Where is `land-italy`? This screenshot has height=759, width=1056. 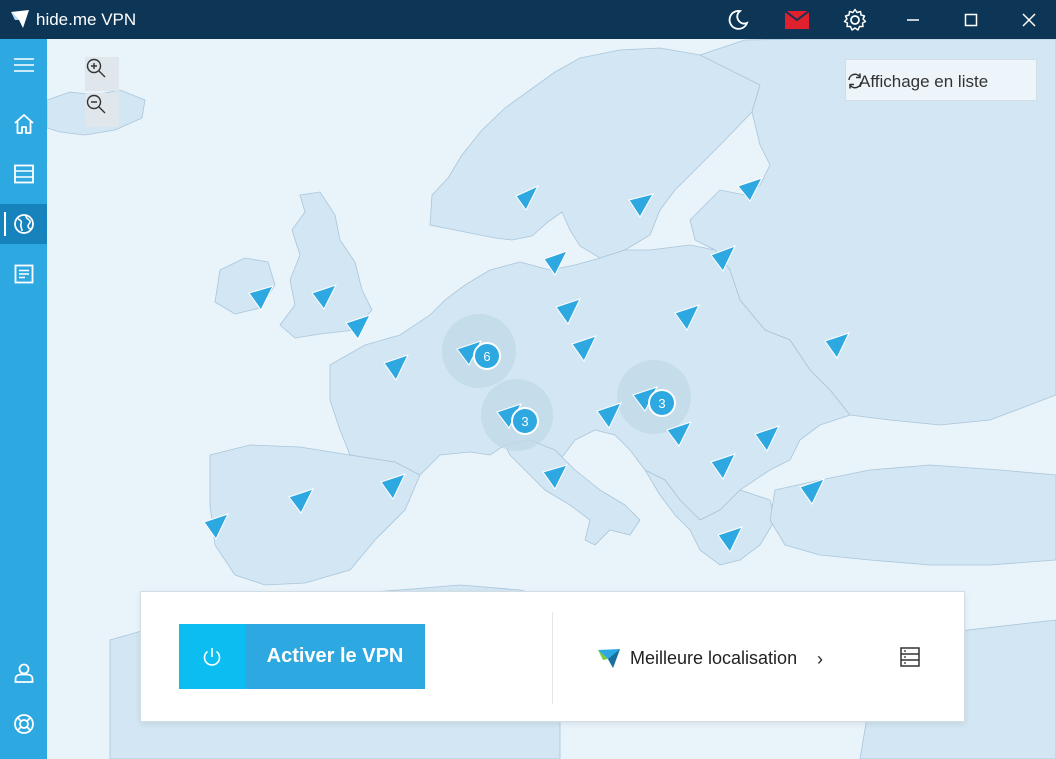
land-italy is located at coordinates (572, 492).